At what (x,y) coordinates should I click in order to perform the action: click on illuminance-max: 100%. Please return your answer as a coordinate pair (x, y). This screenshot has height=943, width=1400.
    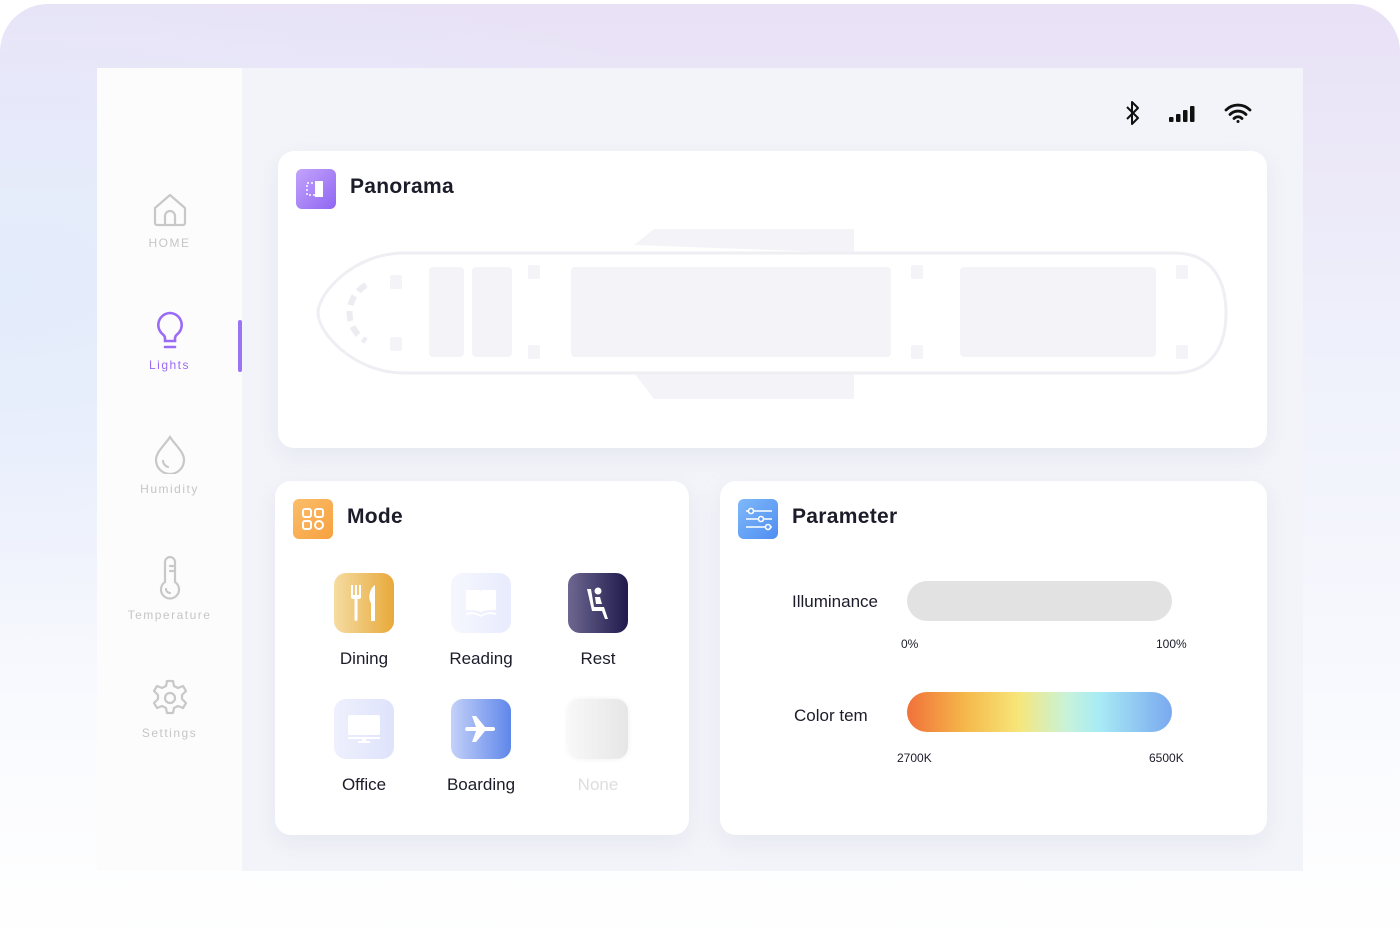
    Looking at the image, I should click on (1171, 644).